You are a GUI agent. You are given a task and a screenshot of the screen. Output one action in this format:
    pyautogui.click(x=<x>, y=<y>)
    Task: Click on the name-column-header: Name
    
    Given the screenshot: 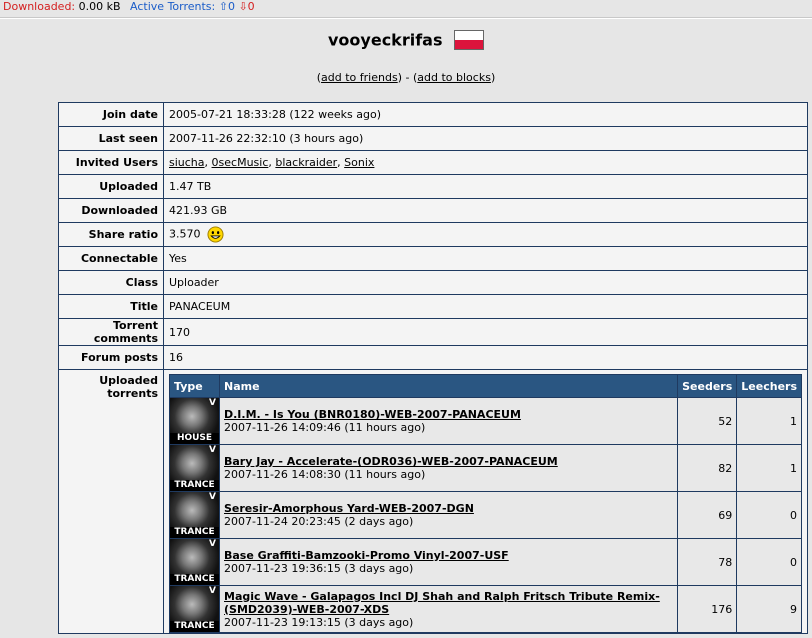 What is the action you would take?
    pyautogui.click(x=448, y=386)
    